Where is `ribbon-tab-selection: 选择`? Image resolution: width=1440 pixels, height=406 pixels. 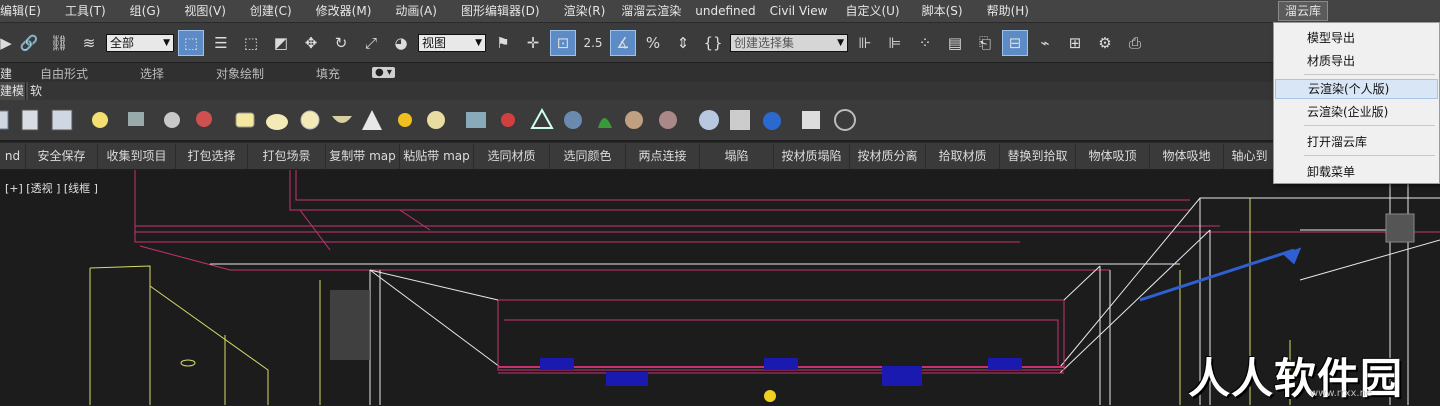
ribbon-tab-selection: 选择 is located at coordinates (152, 73).